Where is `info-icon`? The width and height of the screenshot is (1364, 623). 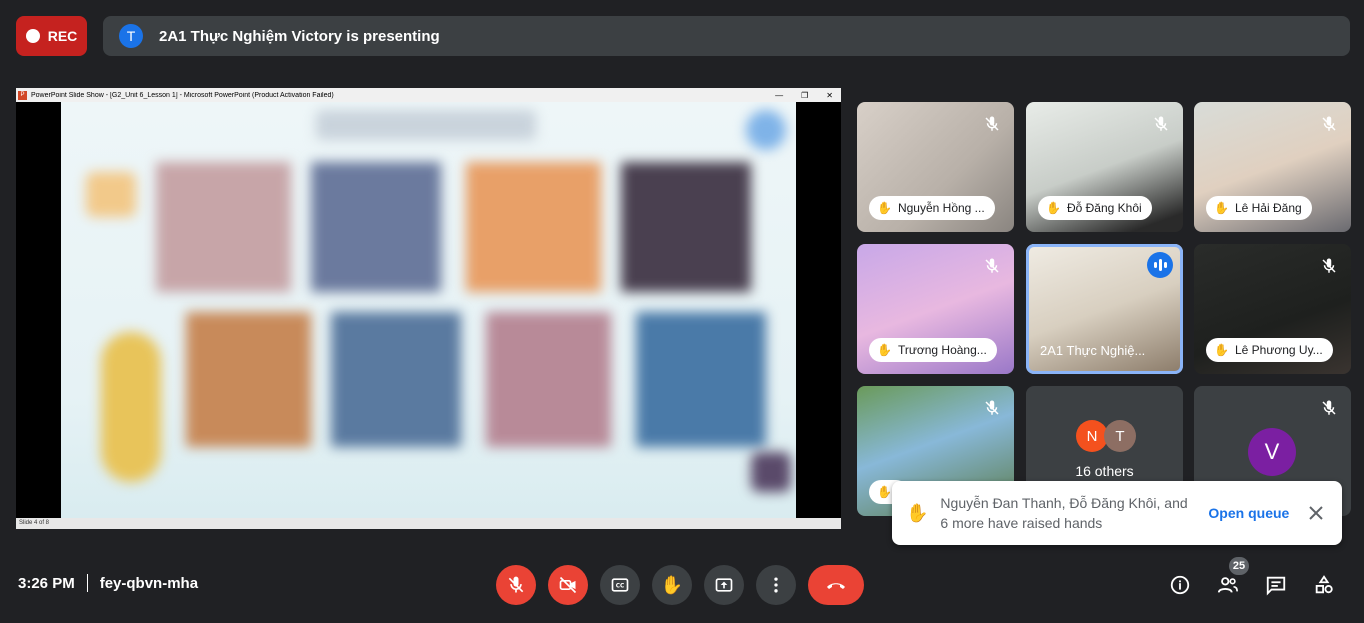 info-icon is located at coordinates (1180, 585).